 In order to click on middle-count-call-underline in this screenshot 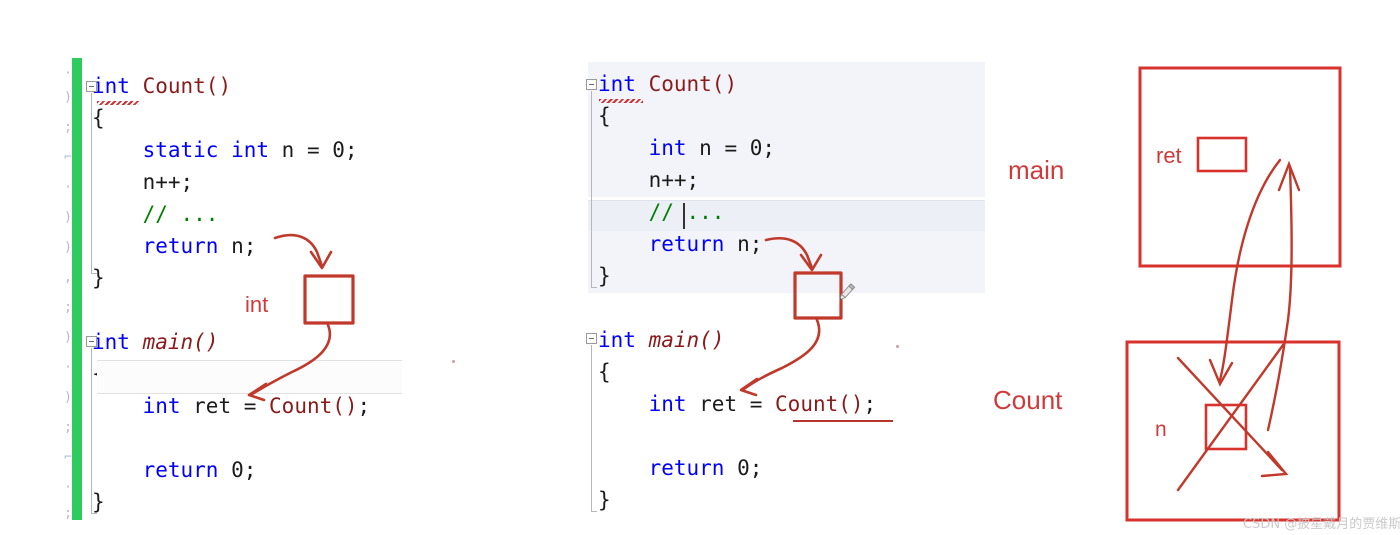, I will do `click(843, 421)`.